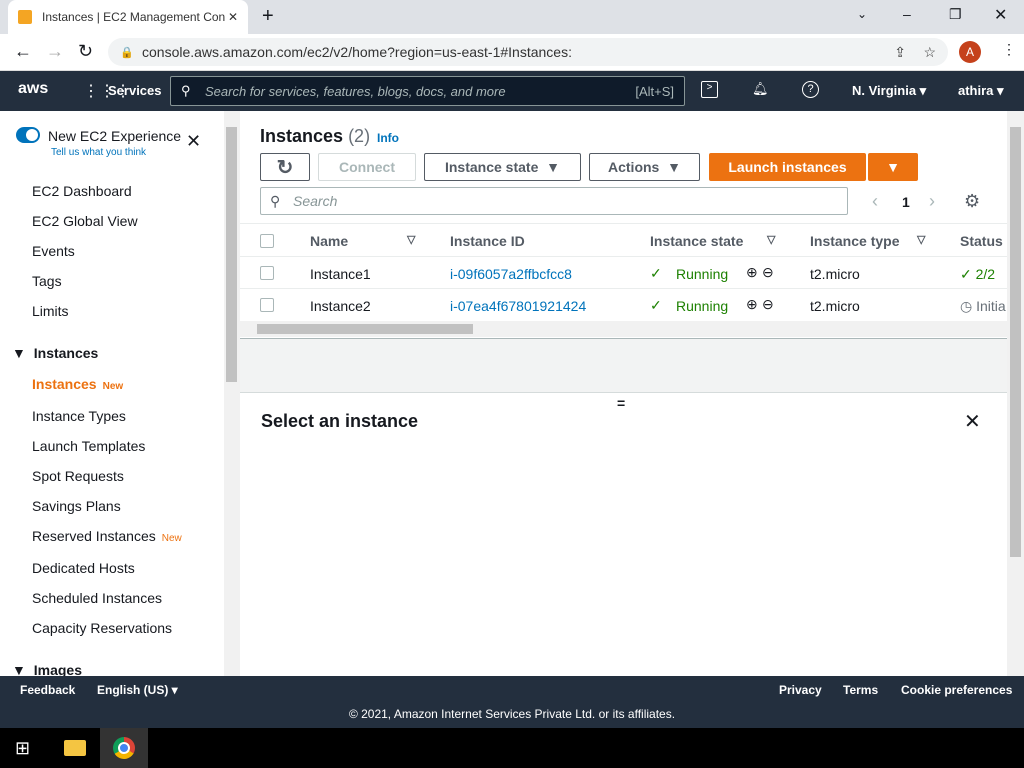 The width and height of the screenshot is (1024, 768). I want to click on share-icon: ⇪, so click(900, 52).